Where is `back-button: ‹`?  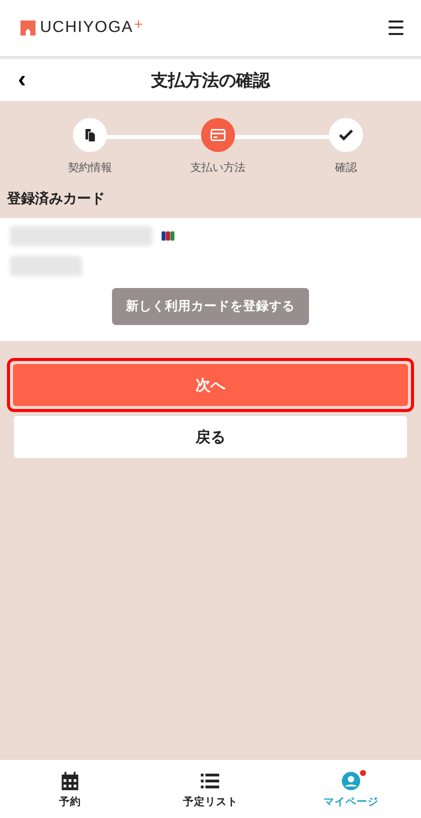 back-button: ‹ is located at coordinates (22, 80).